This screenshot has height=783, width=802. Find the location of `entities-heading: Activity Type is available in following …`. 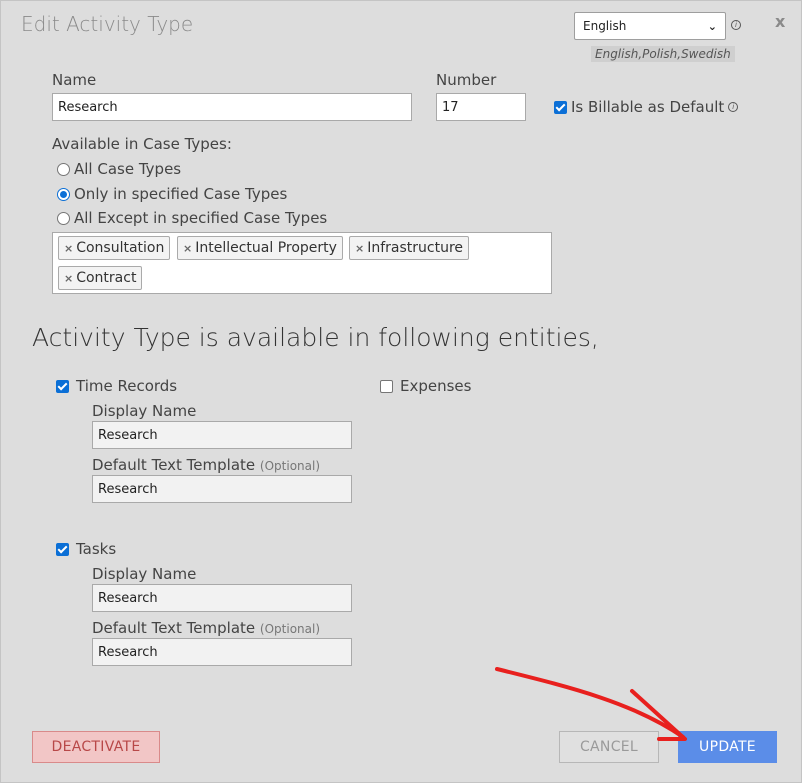

entities-heading: Activity Type is available in following … is located at coordinates (315, 337).